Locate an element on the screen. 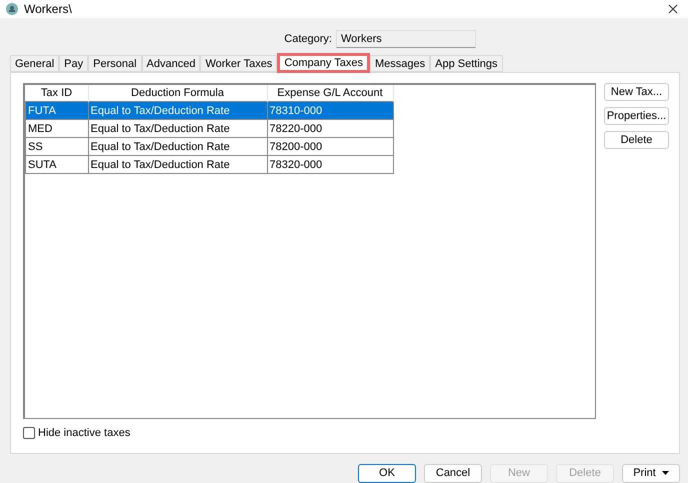  category-field: Workers is located at coordinates (406, 39).